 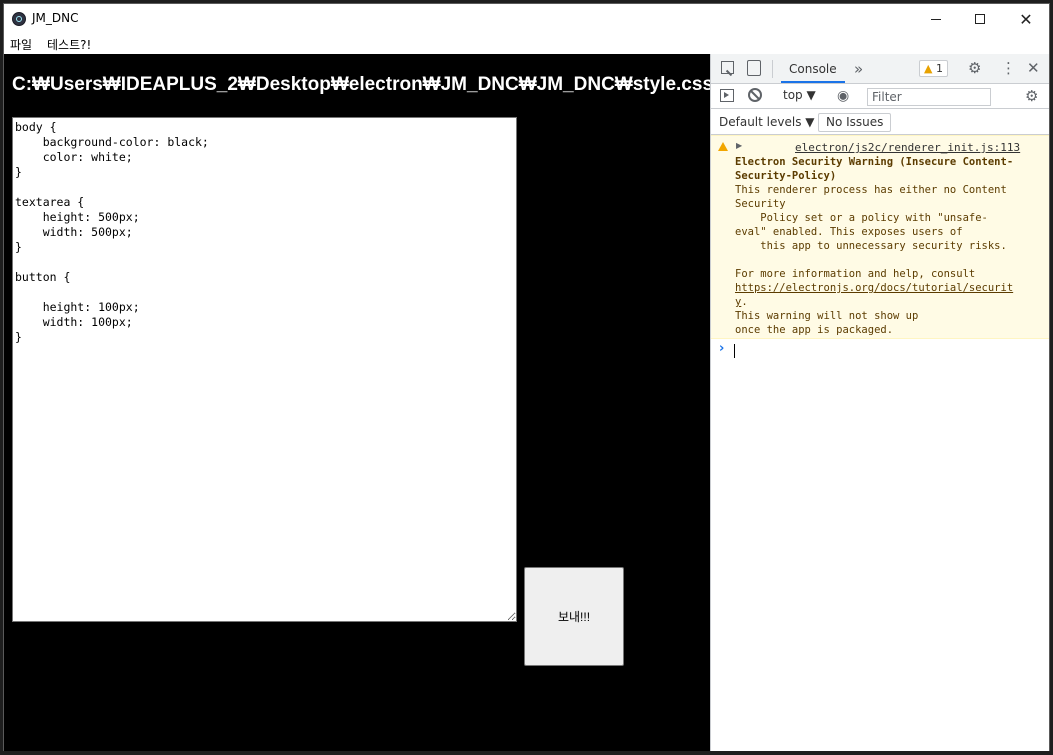 I want to click on warning-icon: ▲, so click(x=928, y=68).